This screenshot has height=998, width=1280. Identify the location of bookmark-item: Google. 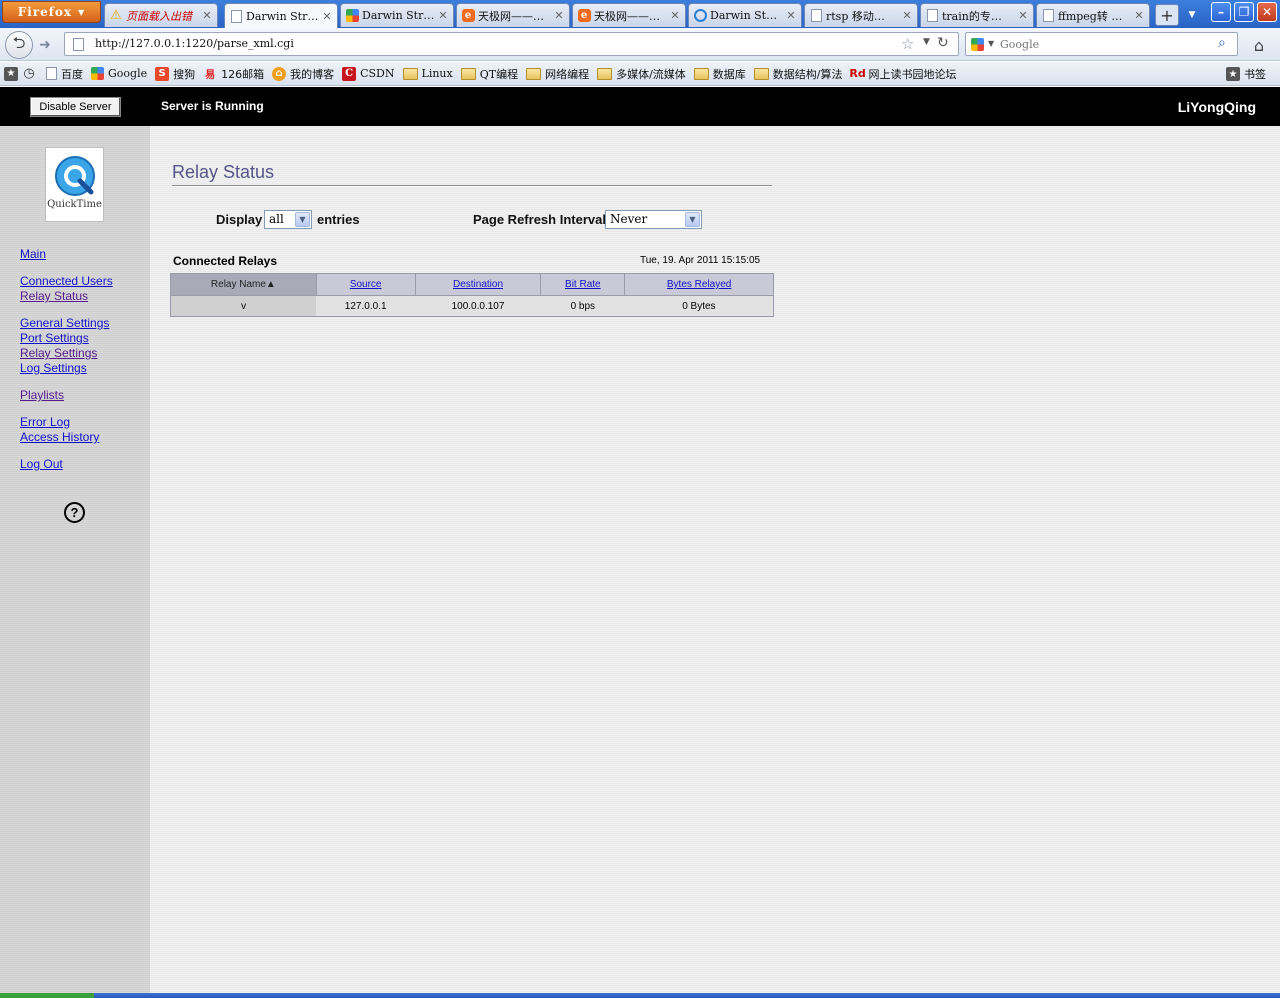
(119, 73).